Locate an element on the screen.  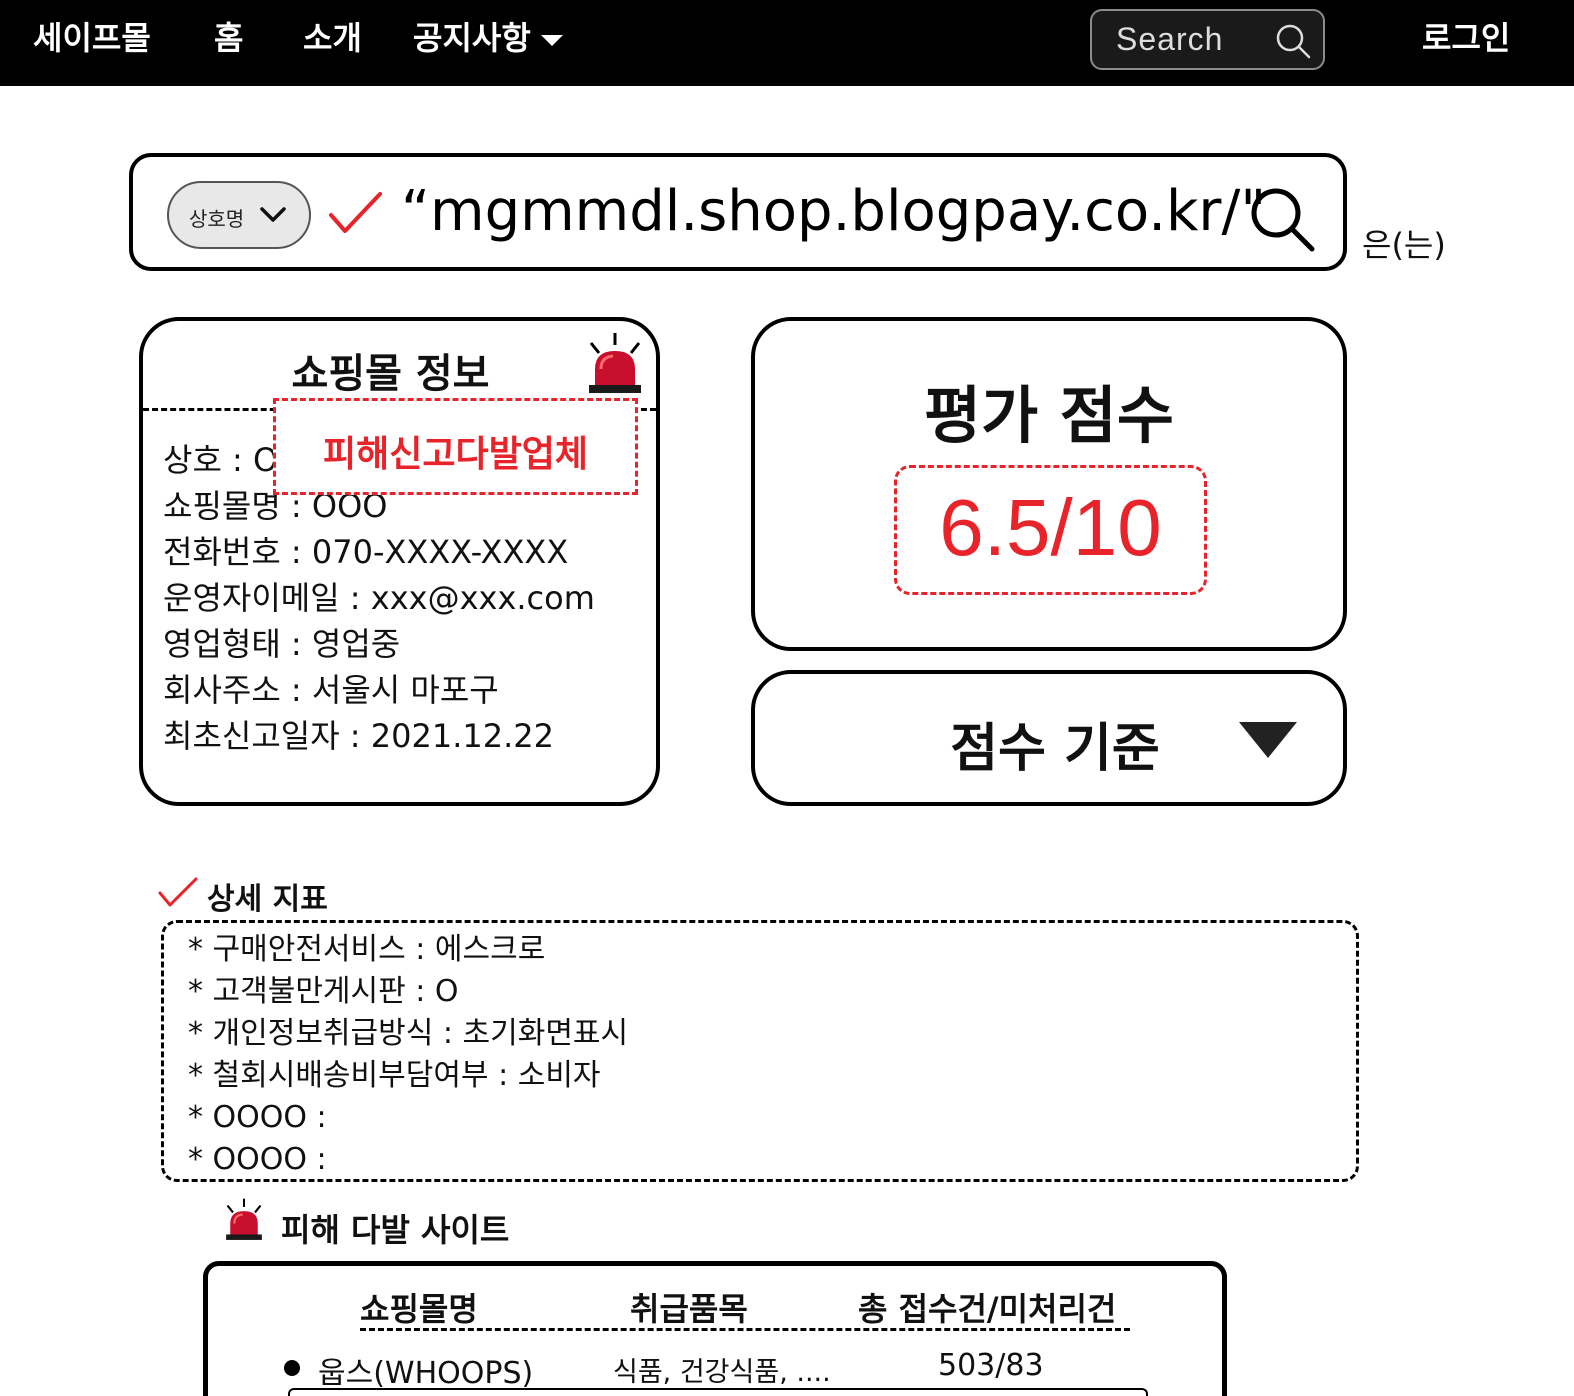
triangle-down-icon is located at coordinates (1268, 740).